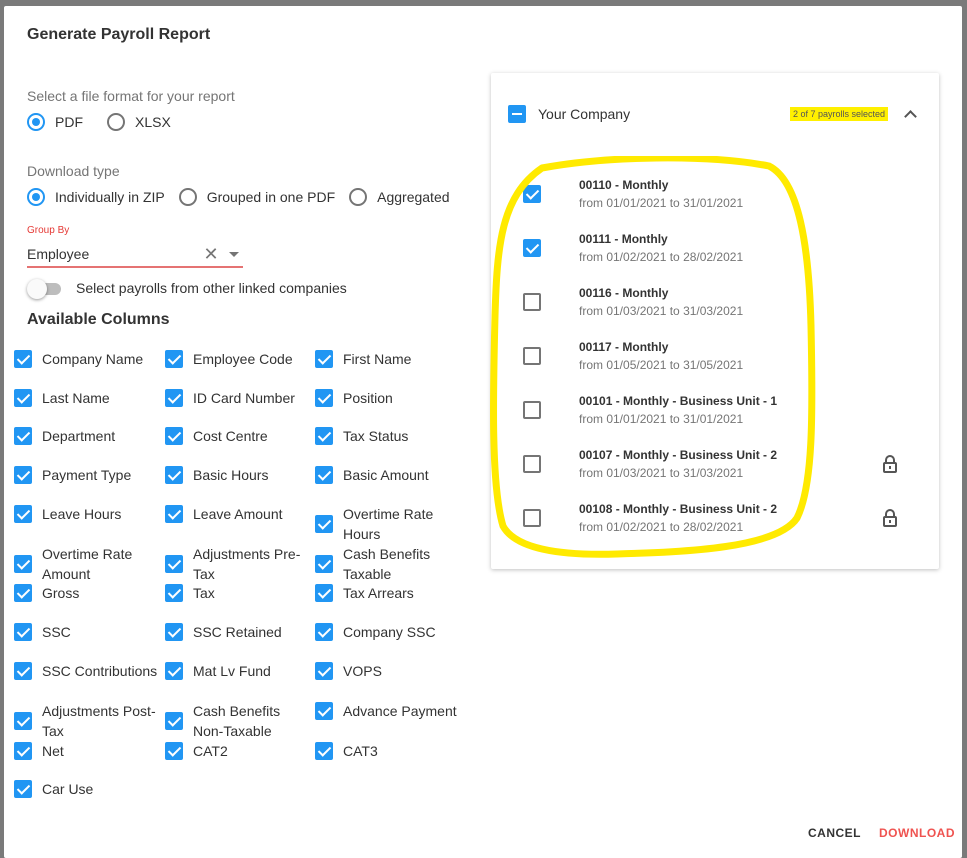 The image size is (967, 858). What do you see at coordinates (86, 671) in the screenshot?
I see `column-option: SSC Contributions` at bounding box center [86, 671].